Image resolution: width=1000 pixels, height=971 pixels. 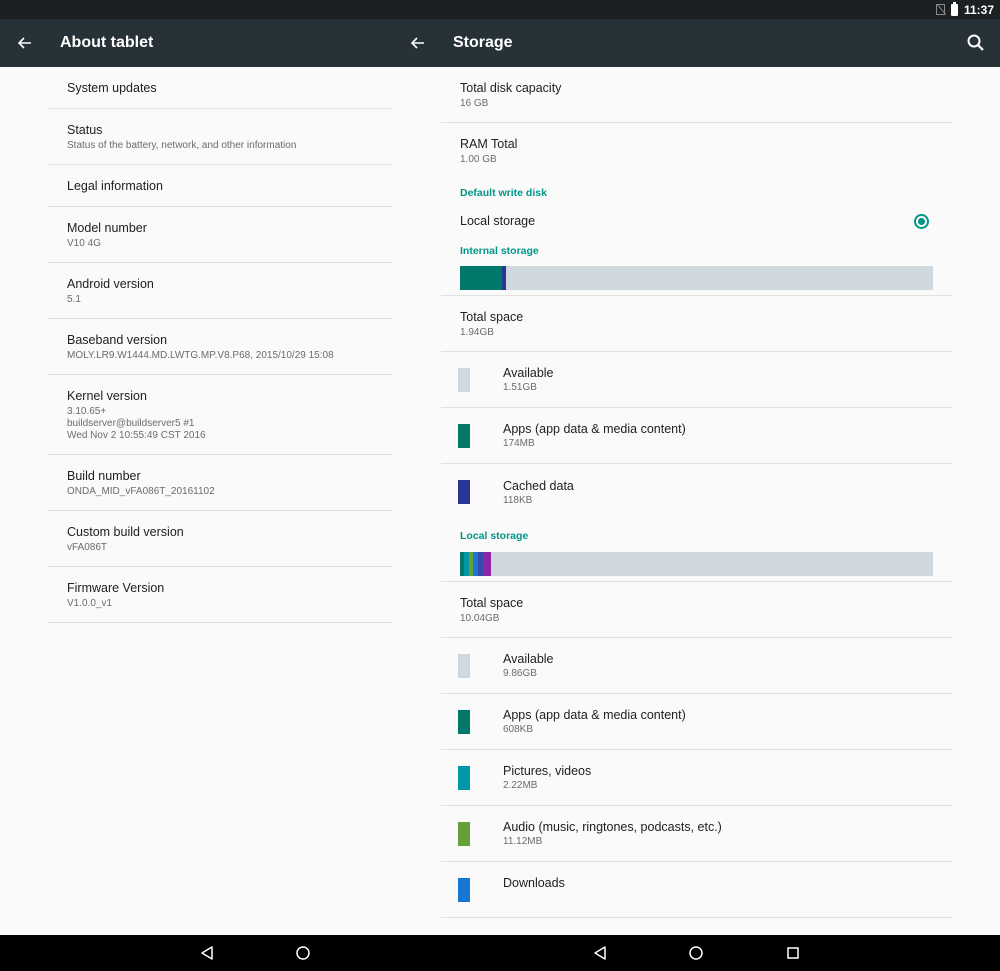 What do you see at coordinates (518, 500) in the screenshot?
I see `category-value: 118KB` at bounding box center [518, 500].